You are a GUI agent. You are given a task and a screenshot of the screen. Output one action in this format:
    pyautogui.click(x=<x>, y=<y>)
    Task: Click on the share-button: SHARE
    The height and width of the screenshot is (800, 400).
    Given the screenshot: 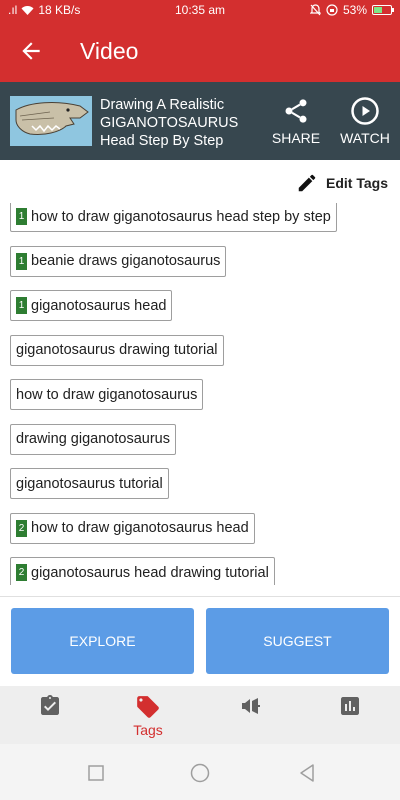 What is the action you would take?
    pyautogui.click(x=296, y=121)
    